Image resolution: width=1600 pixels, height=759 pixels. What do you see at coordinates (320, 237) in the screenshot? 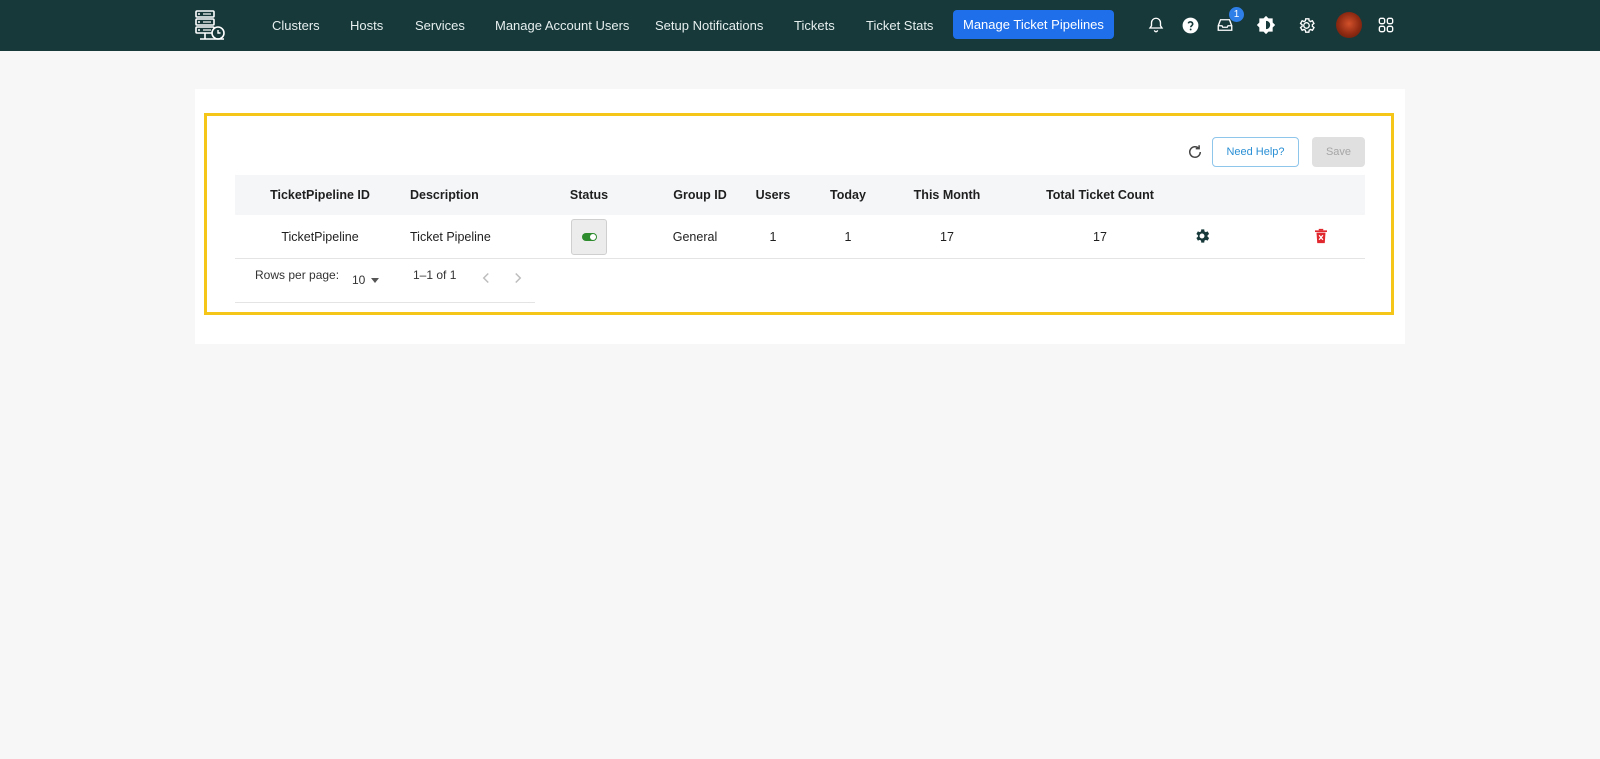
I see `cell-pipeline-id: TicketPipeline` at bounding box center [320, 237].